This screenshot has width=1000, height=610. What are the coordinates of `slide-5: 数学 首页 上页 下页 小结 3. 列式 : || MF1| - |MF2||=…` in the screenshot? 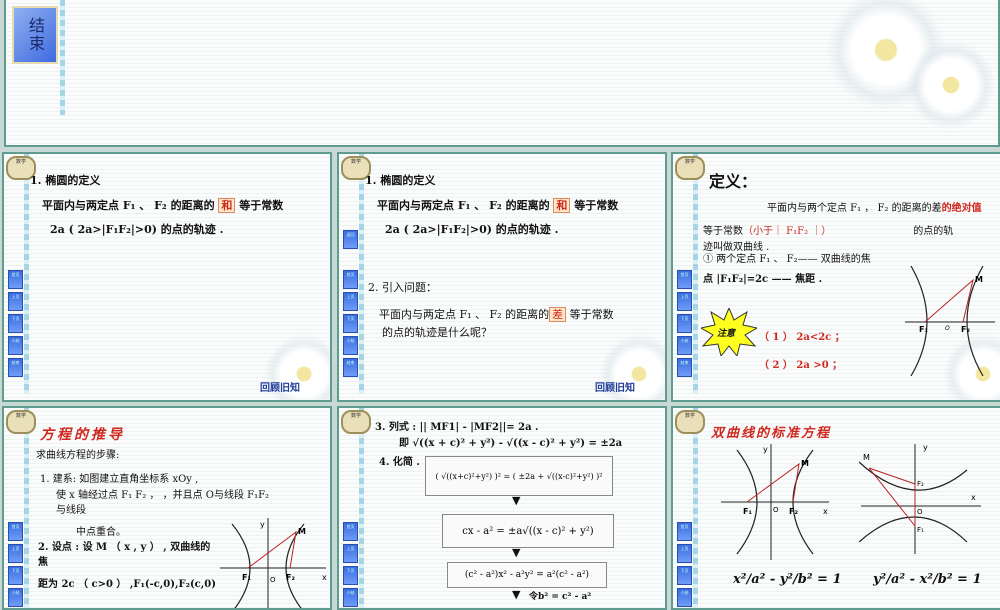 It's located at (502, 508).